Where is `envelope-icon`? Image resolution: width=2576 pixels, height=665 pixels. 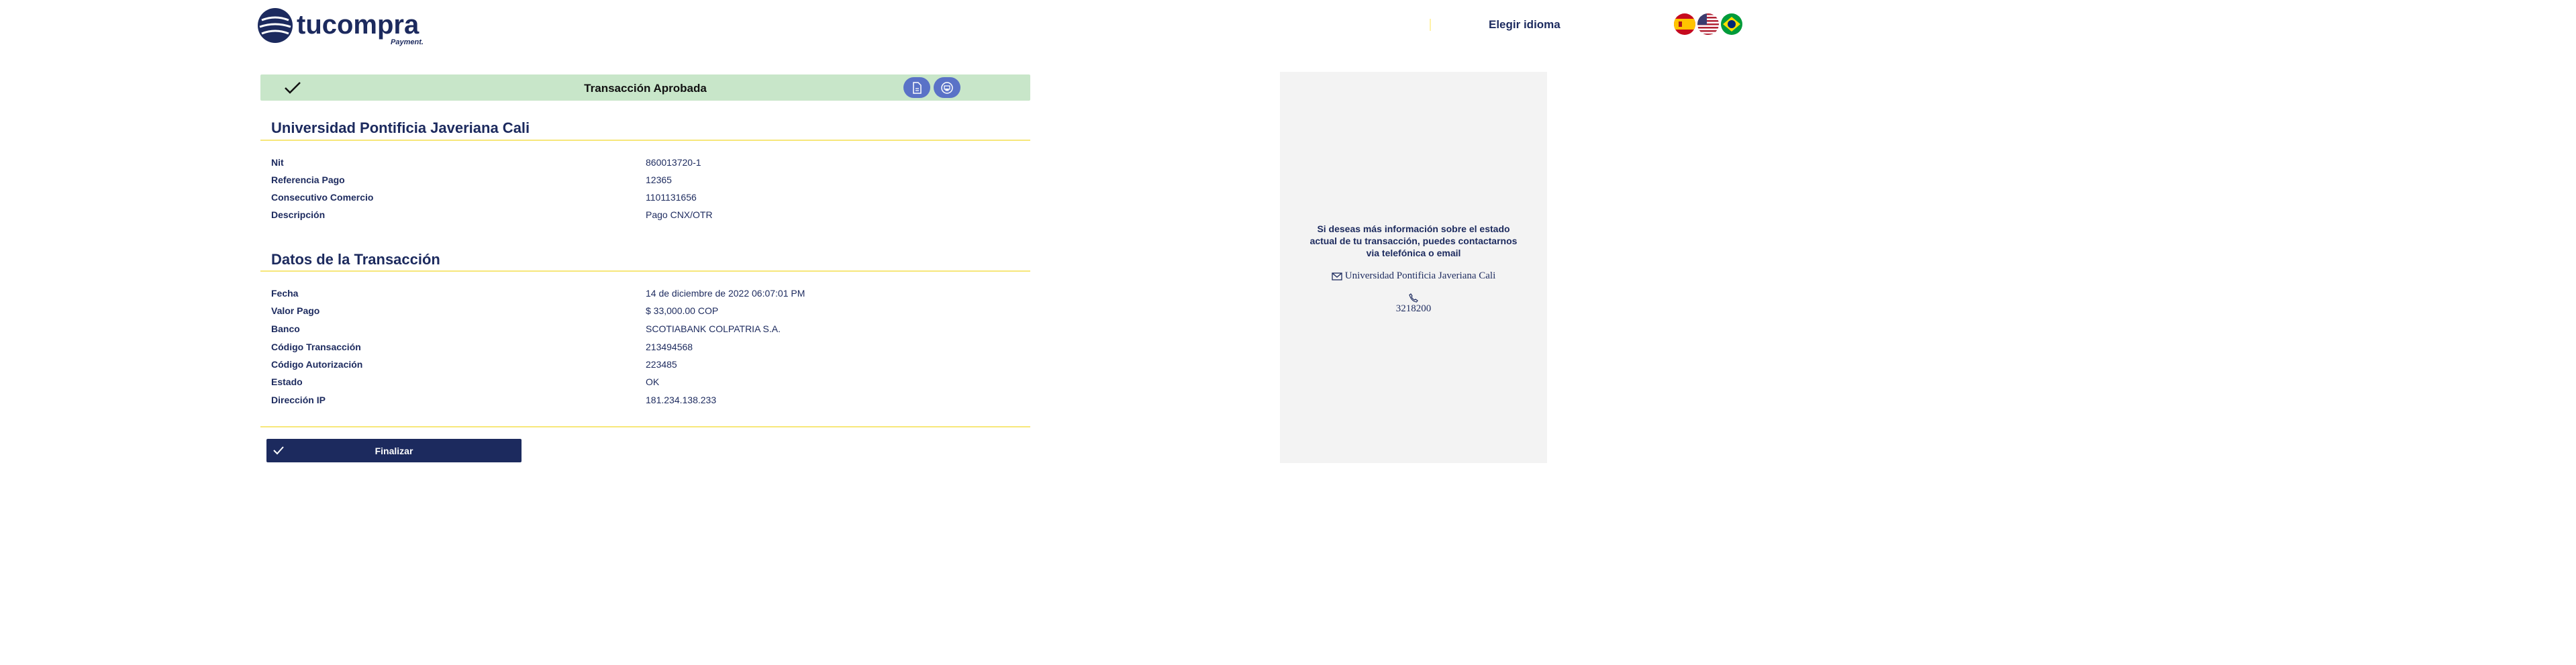 envelope-icon is located at coordinates (1337, 276).